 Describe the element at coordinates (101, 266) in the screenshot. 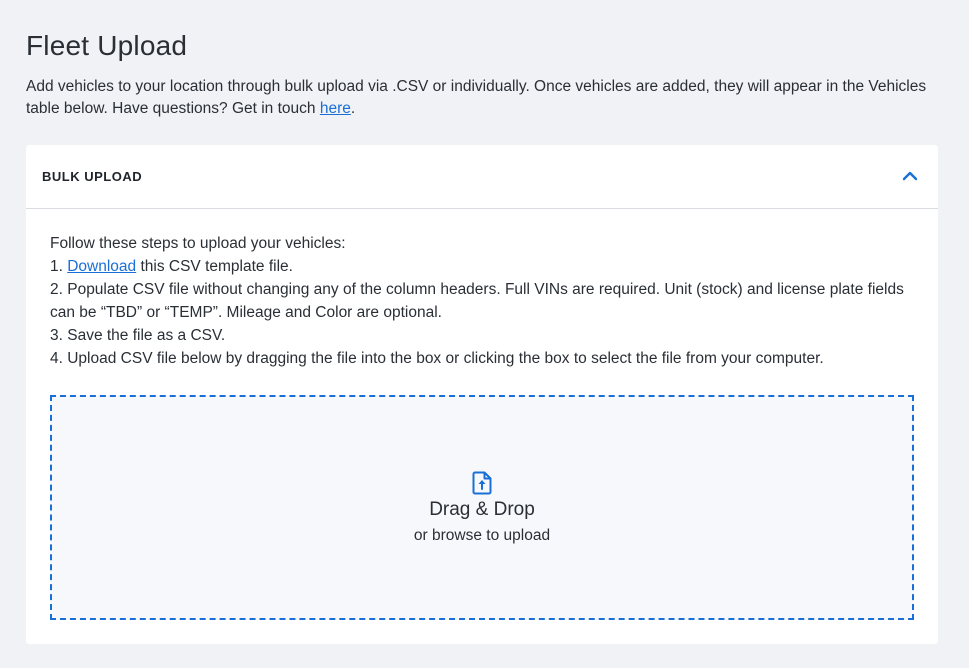

I see `download-template-link: Download` at that location.